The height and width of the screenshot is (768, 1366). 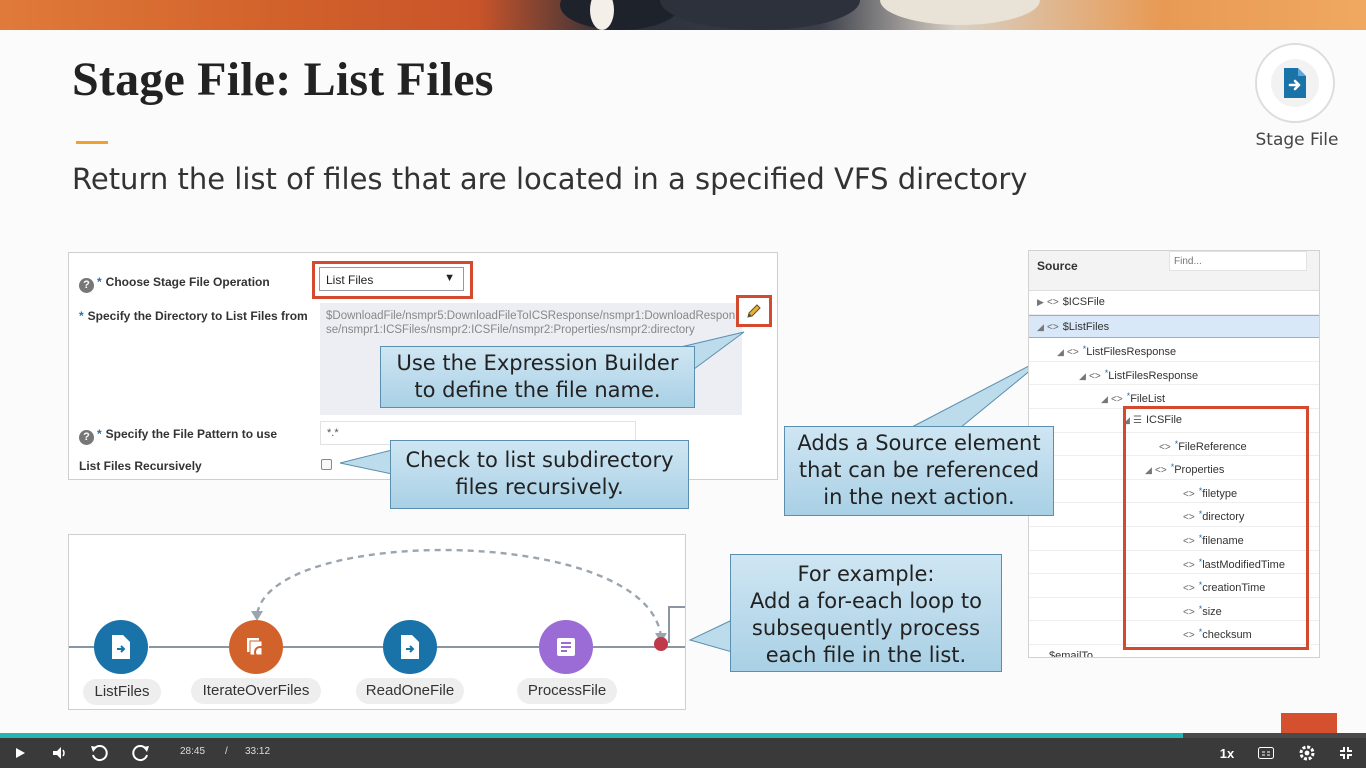 What do you see at coordinates (683, 753) in the screenshot?
I see `player-controls: 28:45 / 33:12 1x` at bounding box center [683, 753].